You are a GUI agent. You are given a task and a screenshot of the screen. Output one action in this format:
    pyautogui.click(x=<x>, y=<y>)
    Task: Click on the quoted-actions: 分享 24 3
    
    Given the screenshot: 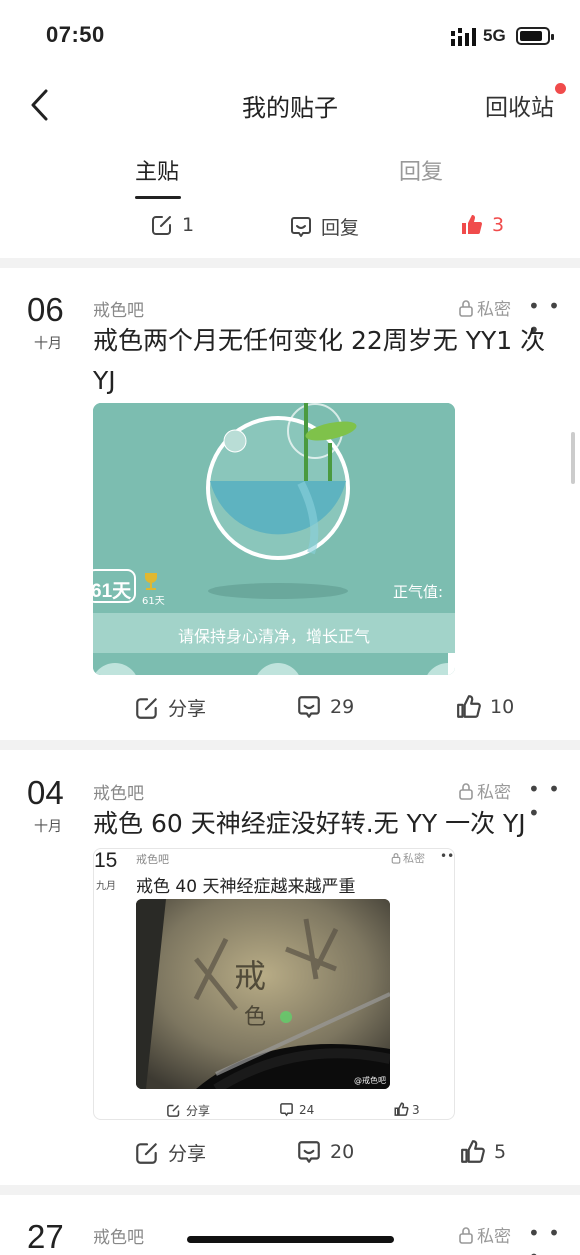 What is the action you would take?
    pyautogui.click(x=274, y=1110)
    